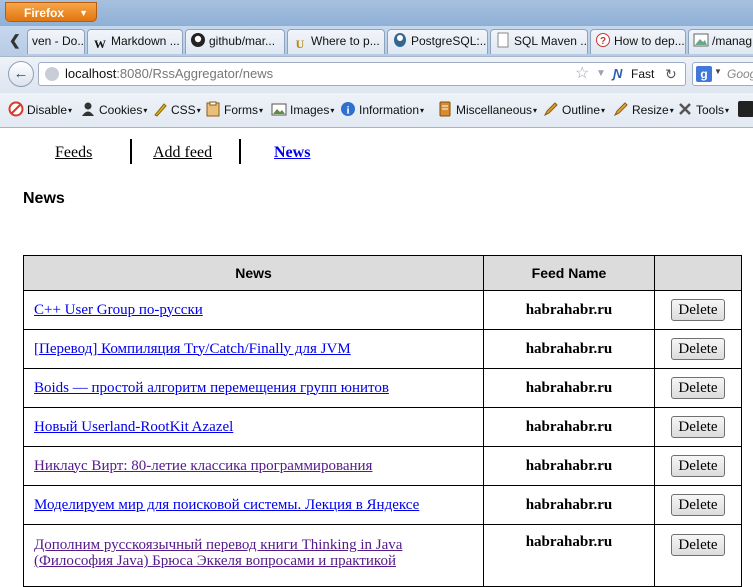 This screenshot has height=587, width=753. What do you see at coordinates (160, 109) in the screenshot?
I see `css-icon` at bounding box center [160, 109].